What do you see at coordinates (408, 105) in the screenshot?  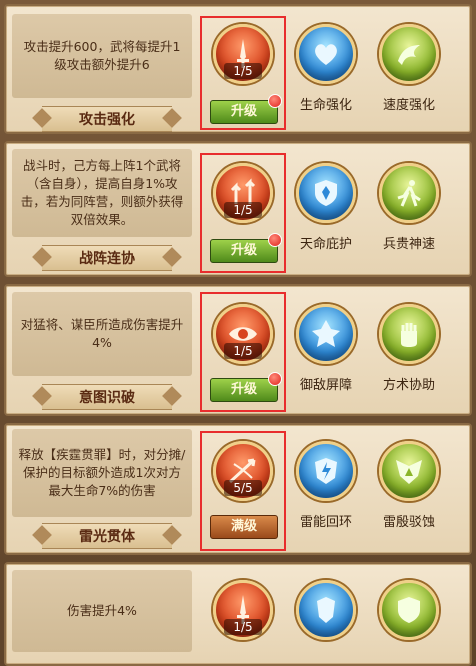 I see `skill-name: 速度强化` at bounding box center [408, 105].